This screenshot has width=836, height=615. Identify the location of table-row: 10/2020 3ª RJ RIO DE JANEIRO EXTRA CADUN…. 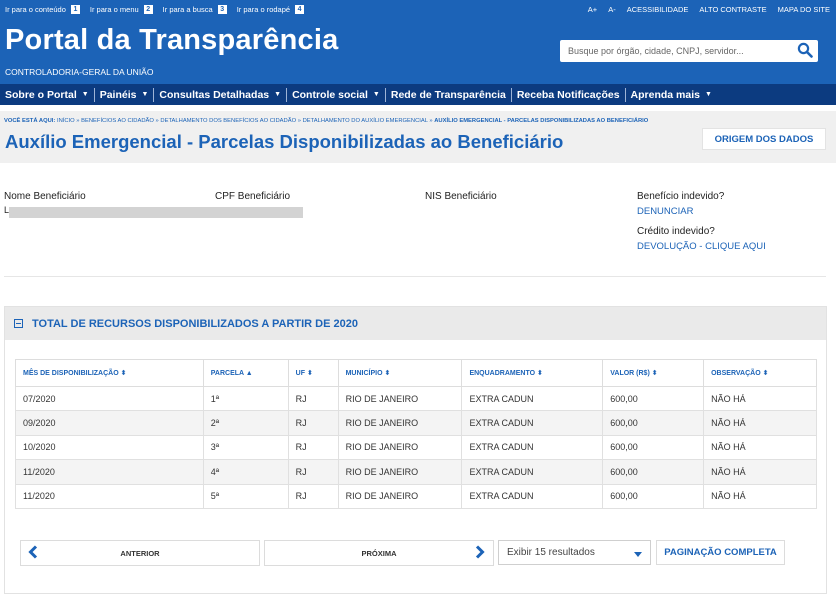
(416, 447).